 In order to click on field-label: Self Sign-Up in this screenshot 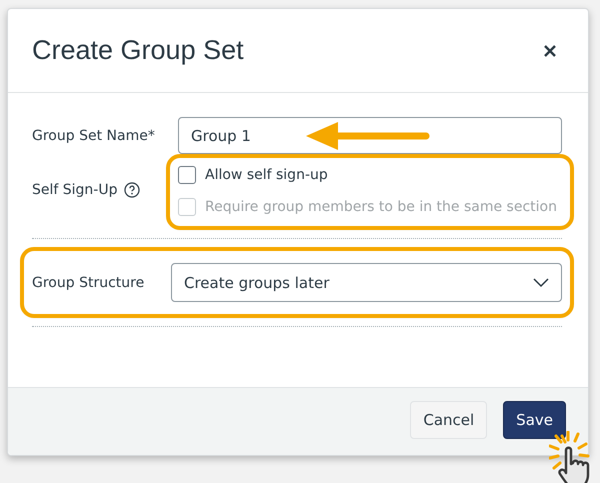, I will do `click(75, 190)`.